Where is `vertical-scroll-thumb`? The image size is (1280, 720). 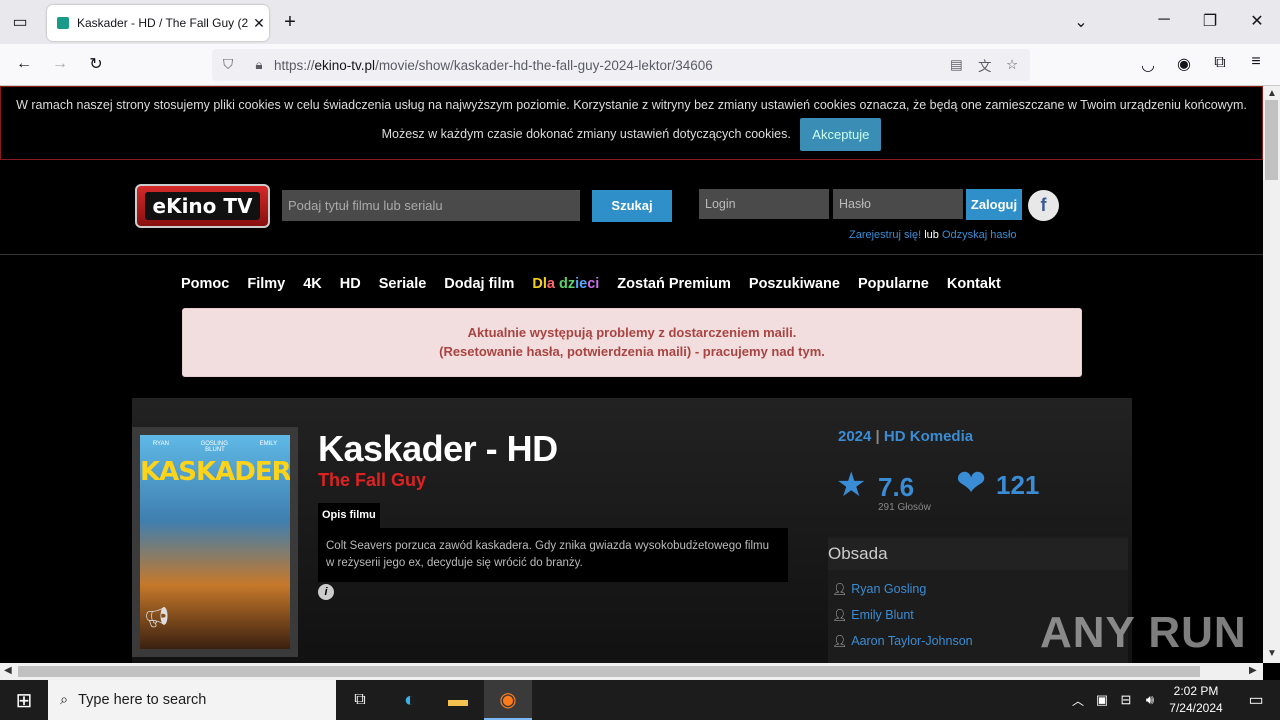 vertical-scroll-thumb is located at coordinates (1271, 140).